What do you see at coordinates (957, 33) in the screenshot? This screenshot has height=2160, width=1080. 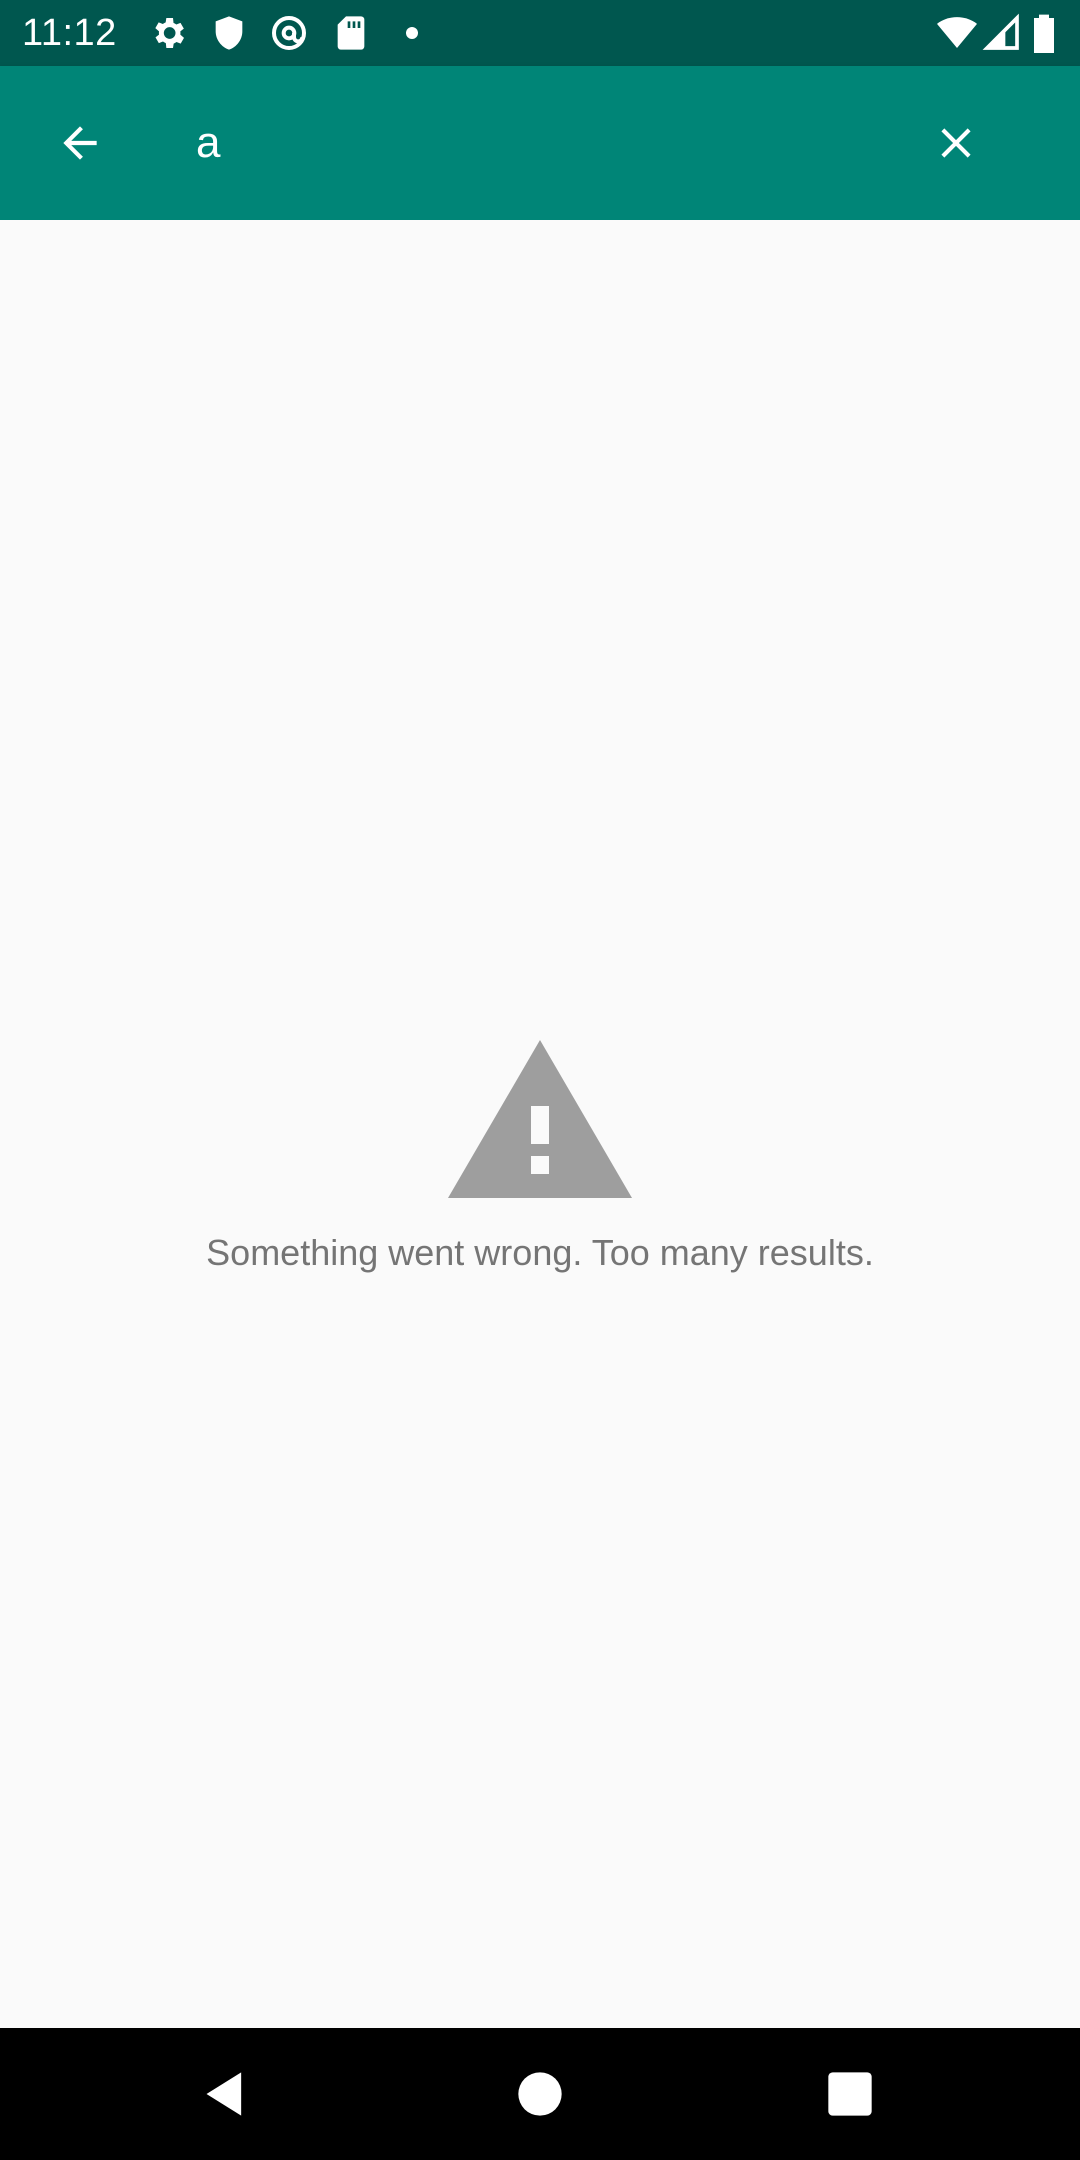 I see `wifi-icon` at bounding box center [957, 33].